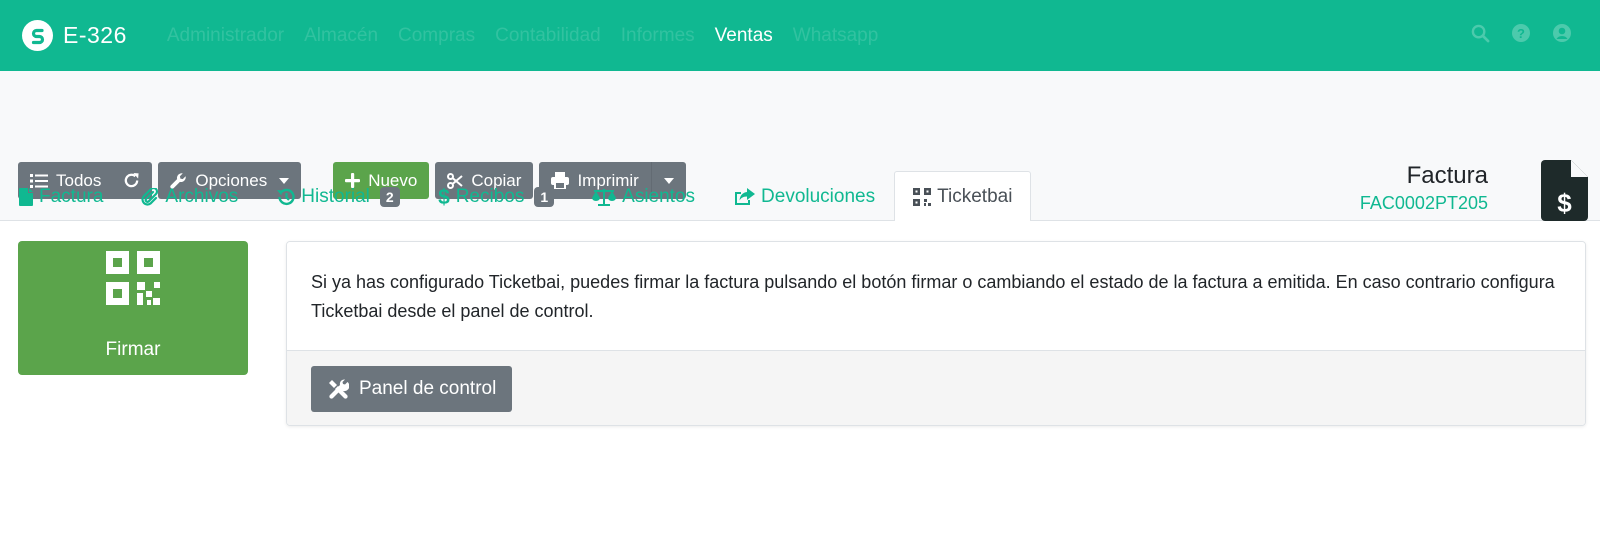  I want to click on nav-item-whatsapp: Whatsapp, so click(836, 36).